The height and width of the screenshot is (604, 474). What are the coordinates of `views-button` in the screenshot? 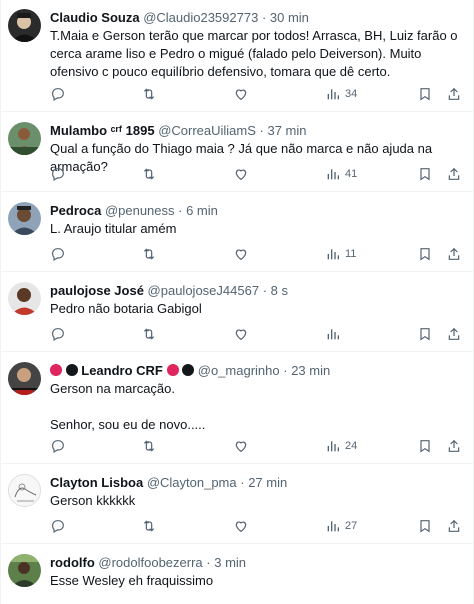 It's located at (335, 334).